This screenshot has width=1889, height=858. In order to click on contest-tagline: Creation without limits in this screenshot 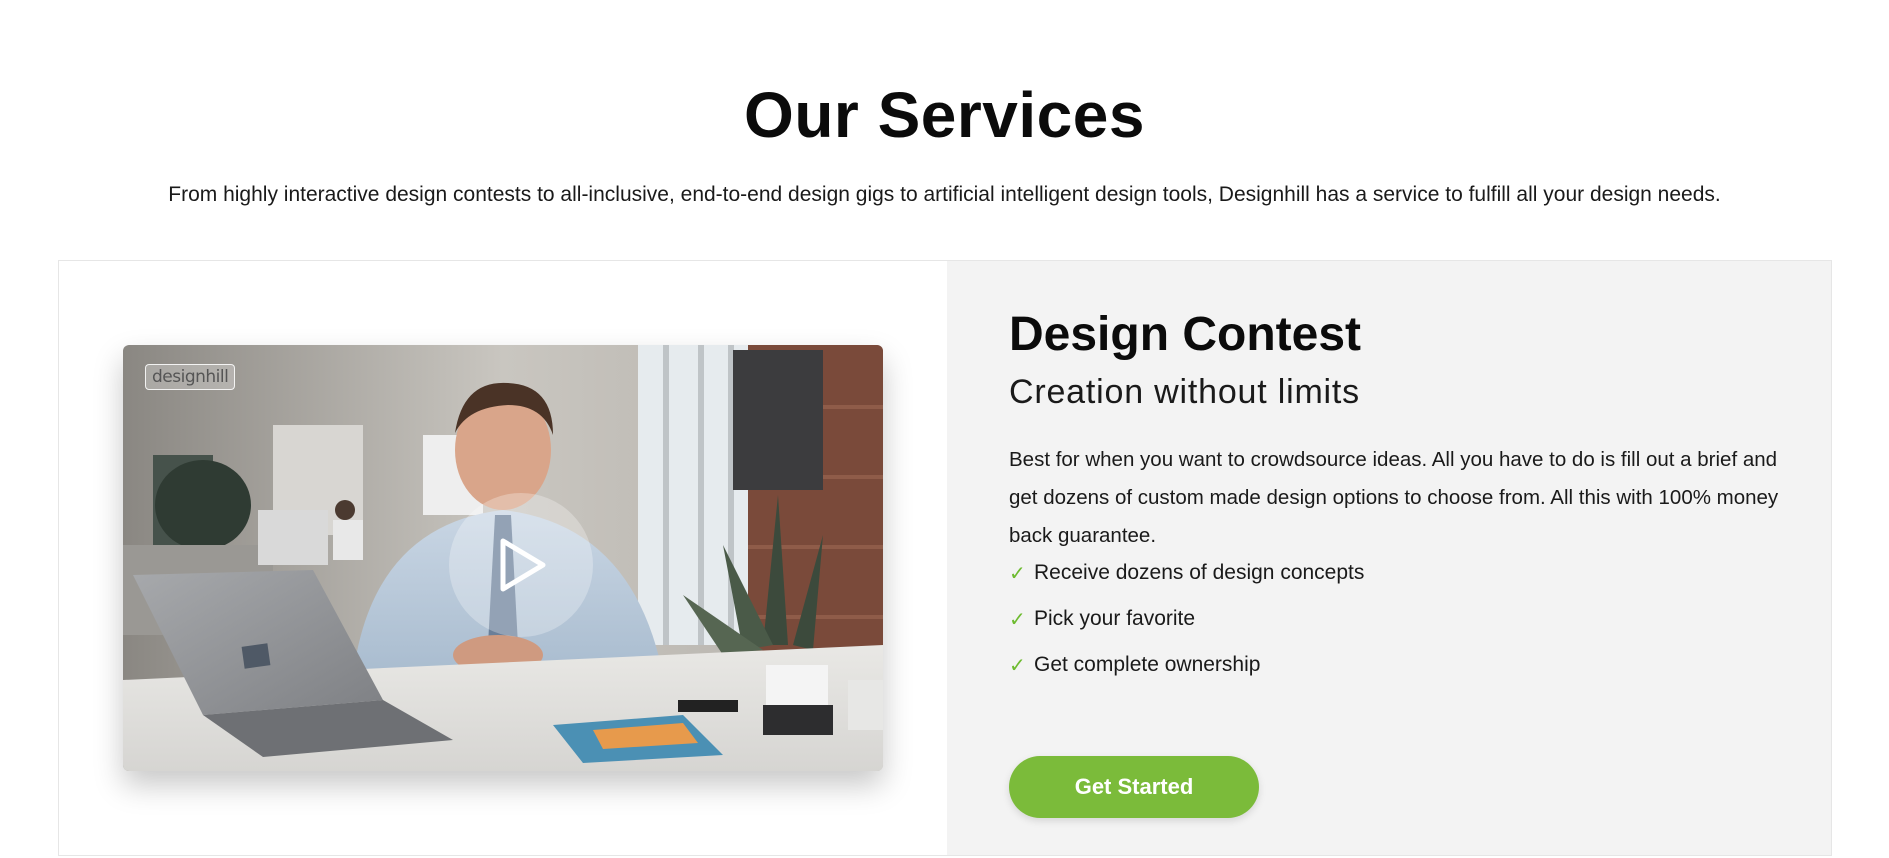, I will do `click(1184, 392)`.